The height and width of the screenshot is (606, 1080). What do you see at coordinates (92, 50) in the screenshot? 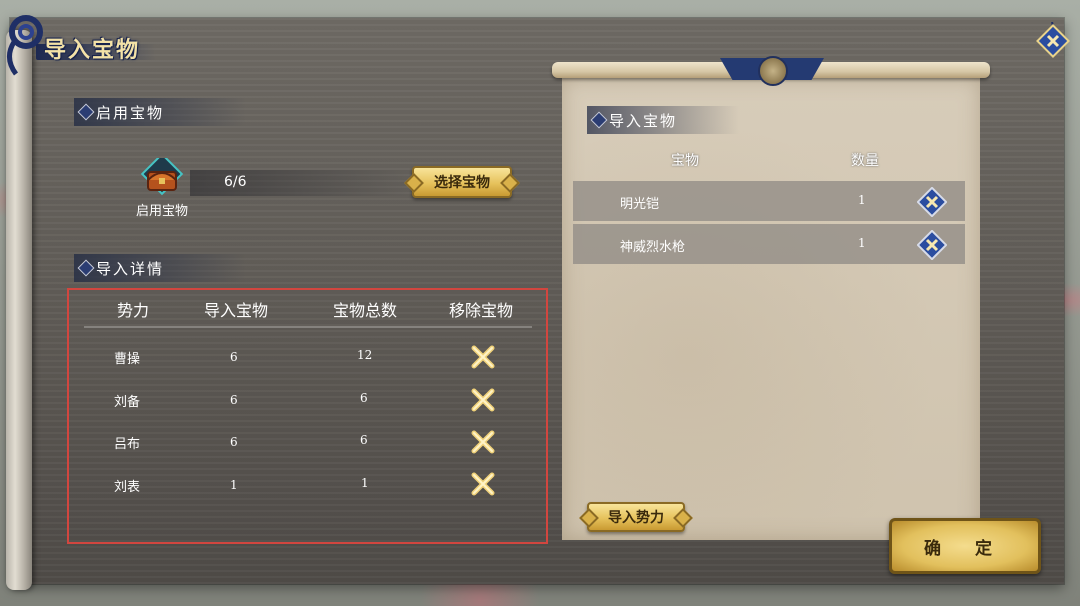
I see `window-title: 导入宝物` at bounding box center [92, 50].